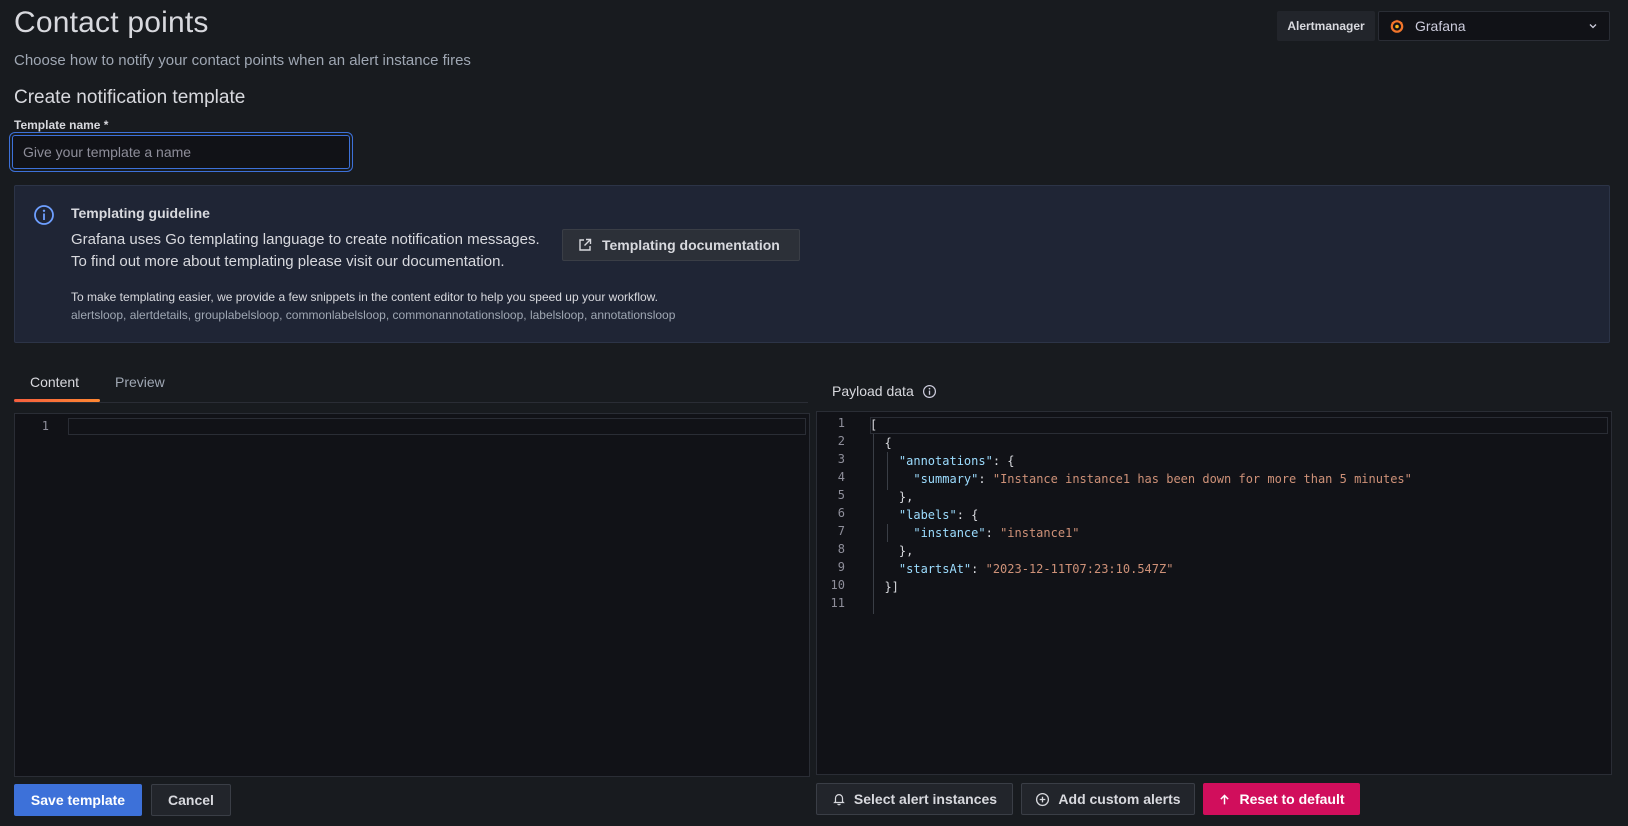 This screenshot has height=826, width=1628. I want to click on add-custom-alerts-label: Add custom alerts, so click(1119, 799).